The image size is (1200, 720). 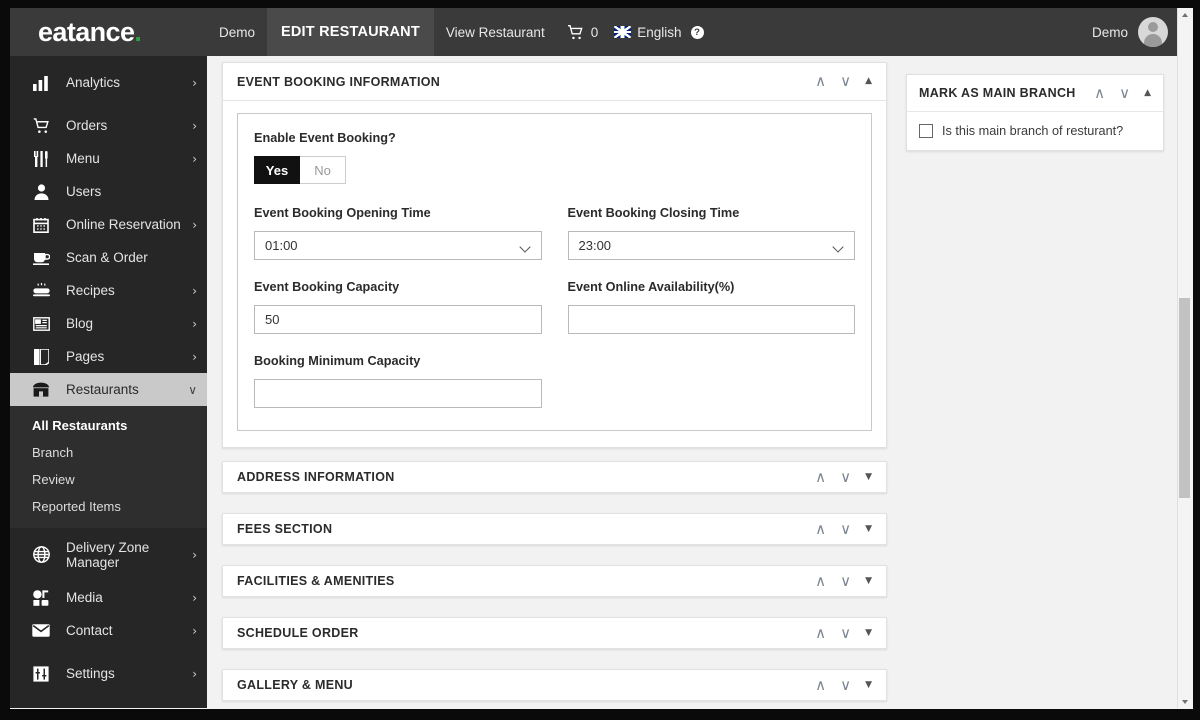 I want to click on language-label: English, so click(x=659, y=32).